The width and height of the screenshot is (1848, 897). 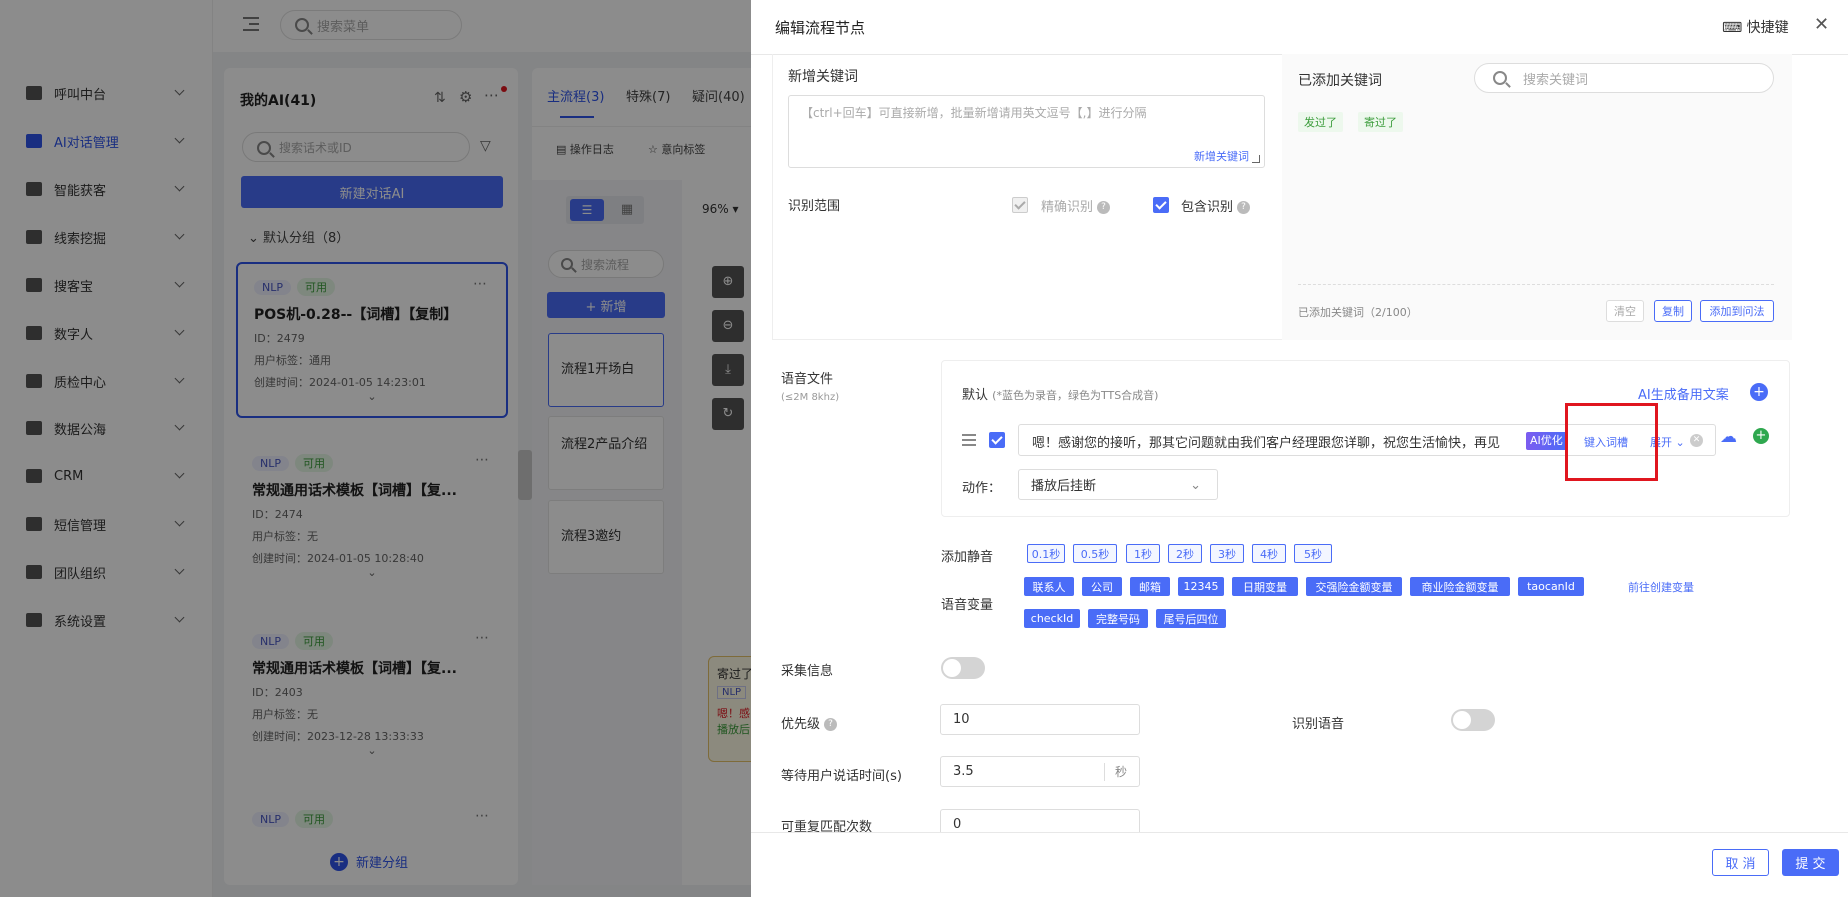 What do you see at coordinates (1118, 484) in the screenshot?
I see `action-select: 播放后挂断 ⌄` at bounding box center [1118, 484].